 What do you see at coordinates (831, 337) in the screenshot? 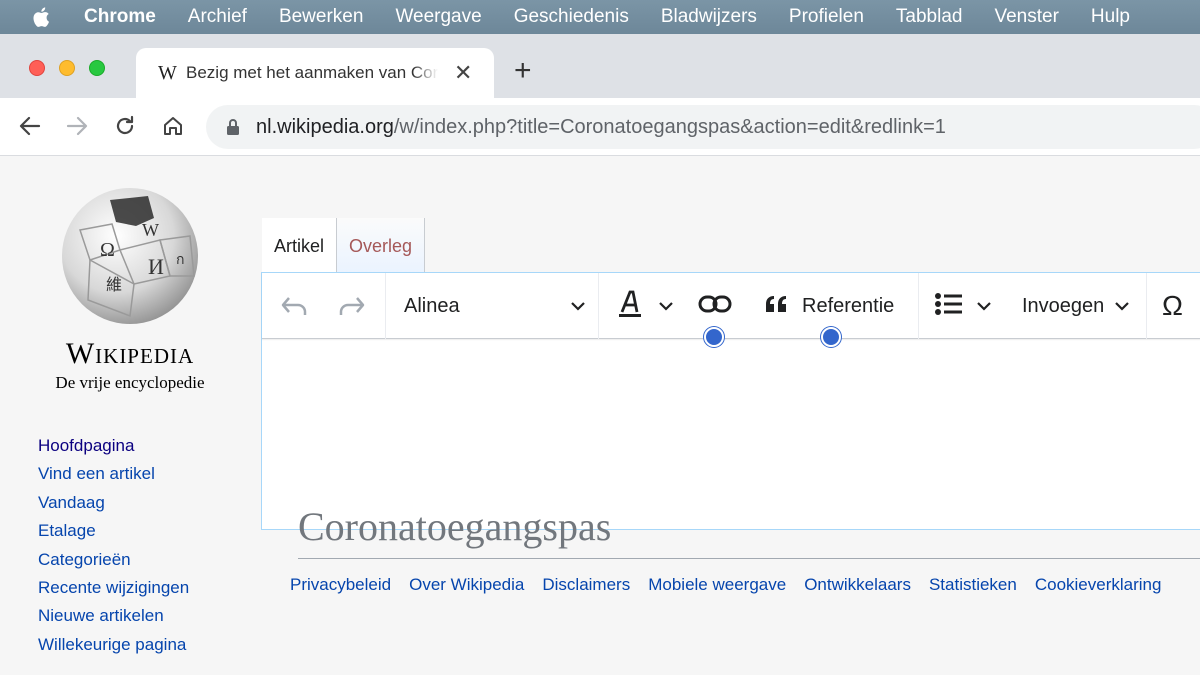
I see `highlight-dot-cite` at bounding box center [831, 337].